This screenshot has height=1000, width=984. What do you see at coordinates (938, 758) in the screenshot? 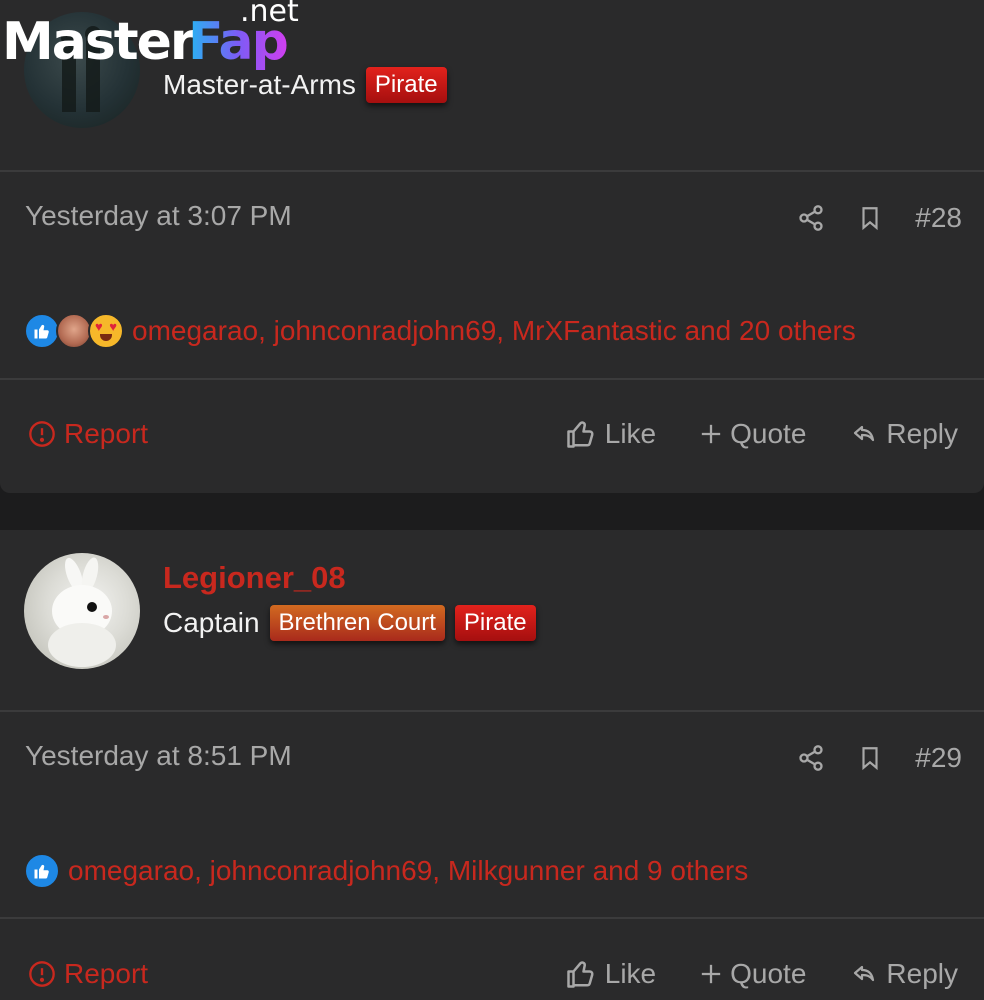
I see `post-number: #29` at bounding box center [938, 758].